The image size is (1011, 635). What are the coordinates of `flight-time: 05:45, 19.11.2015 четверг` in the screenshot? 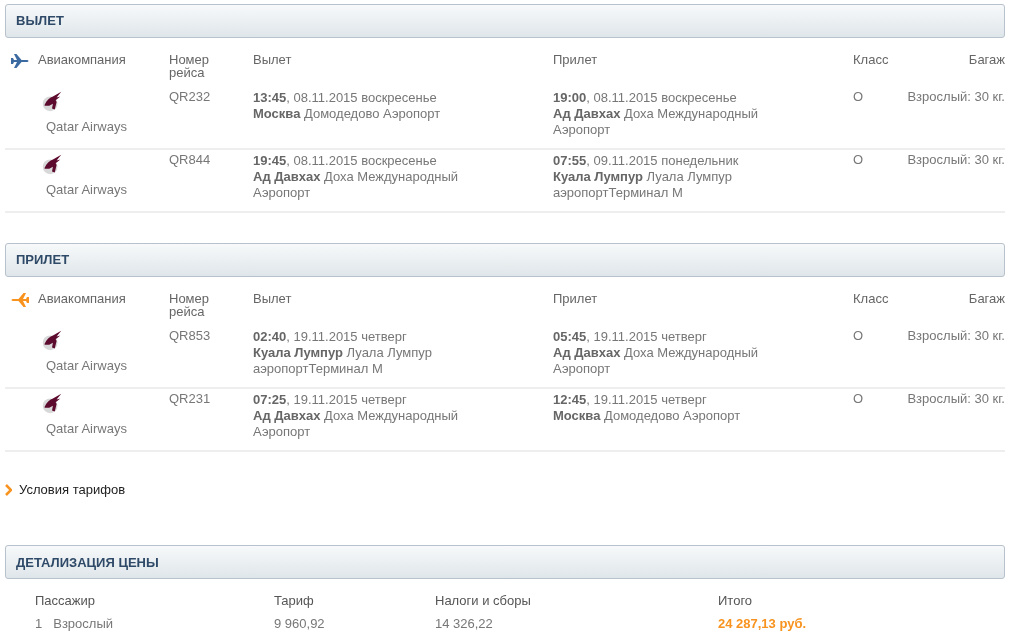 It's located at (630, 337).